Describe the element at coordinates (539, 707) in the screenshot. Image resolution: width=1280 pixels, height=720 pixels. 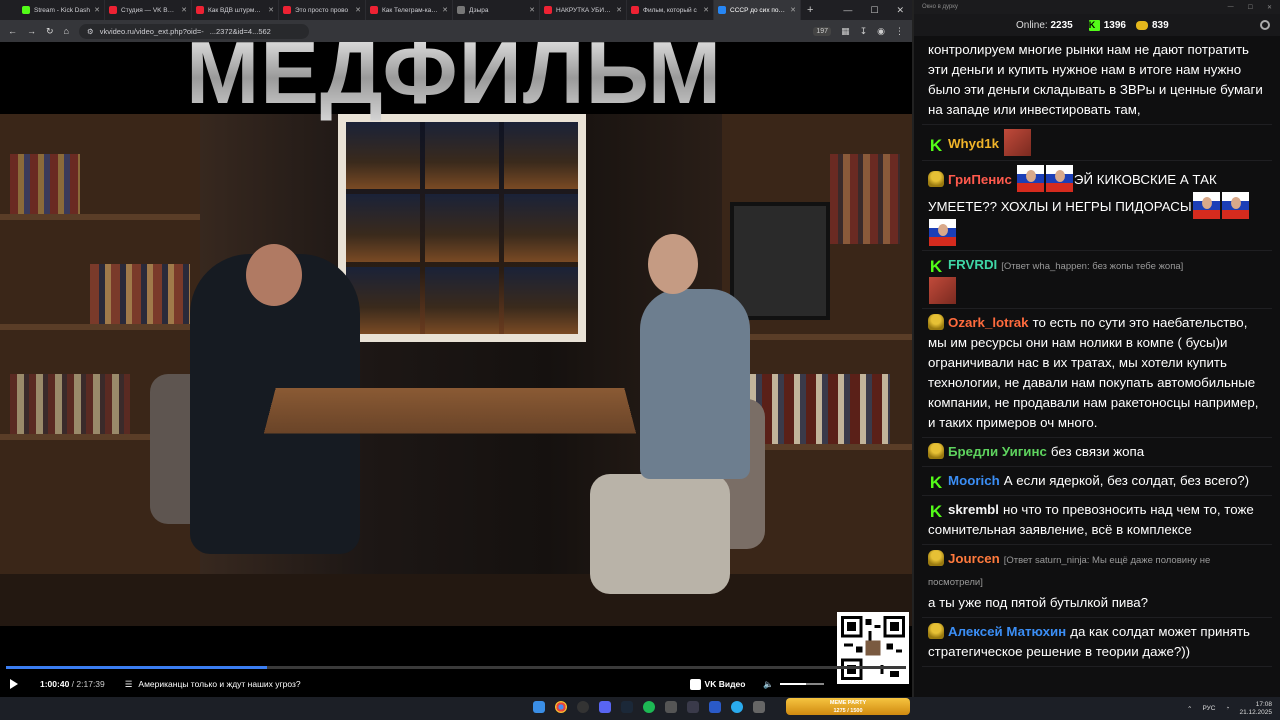
I see `start-icon` at that location.